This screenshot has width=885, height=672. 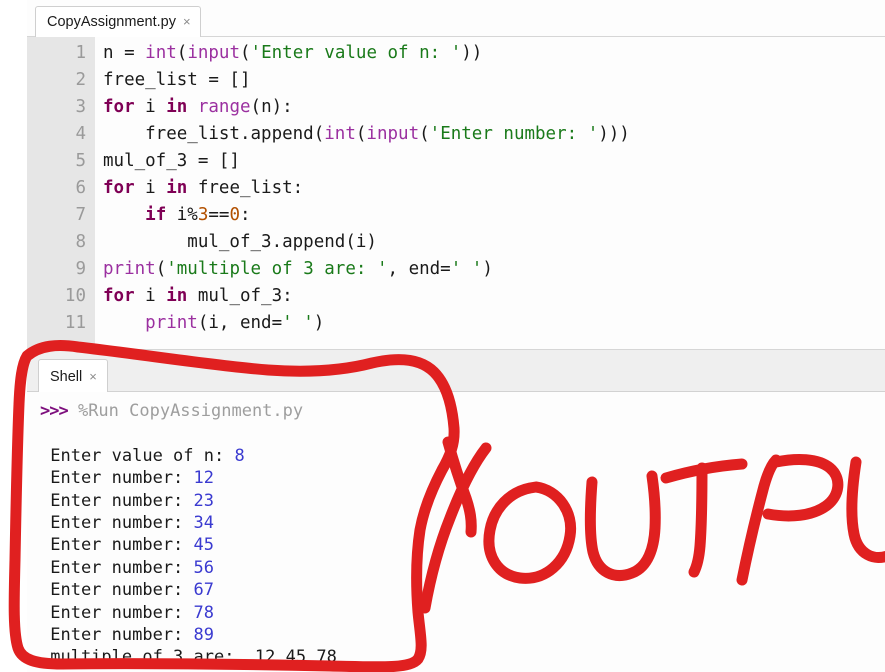 What do you see at coordinates (80, 269) in the screenshot?
I see `line-number: 9` at bounding box center [80, 269].